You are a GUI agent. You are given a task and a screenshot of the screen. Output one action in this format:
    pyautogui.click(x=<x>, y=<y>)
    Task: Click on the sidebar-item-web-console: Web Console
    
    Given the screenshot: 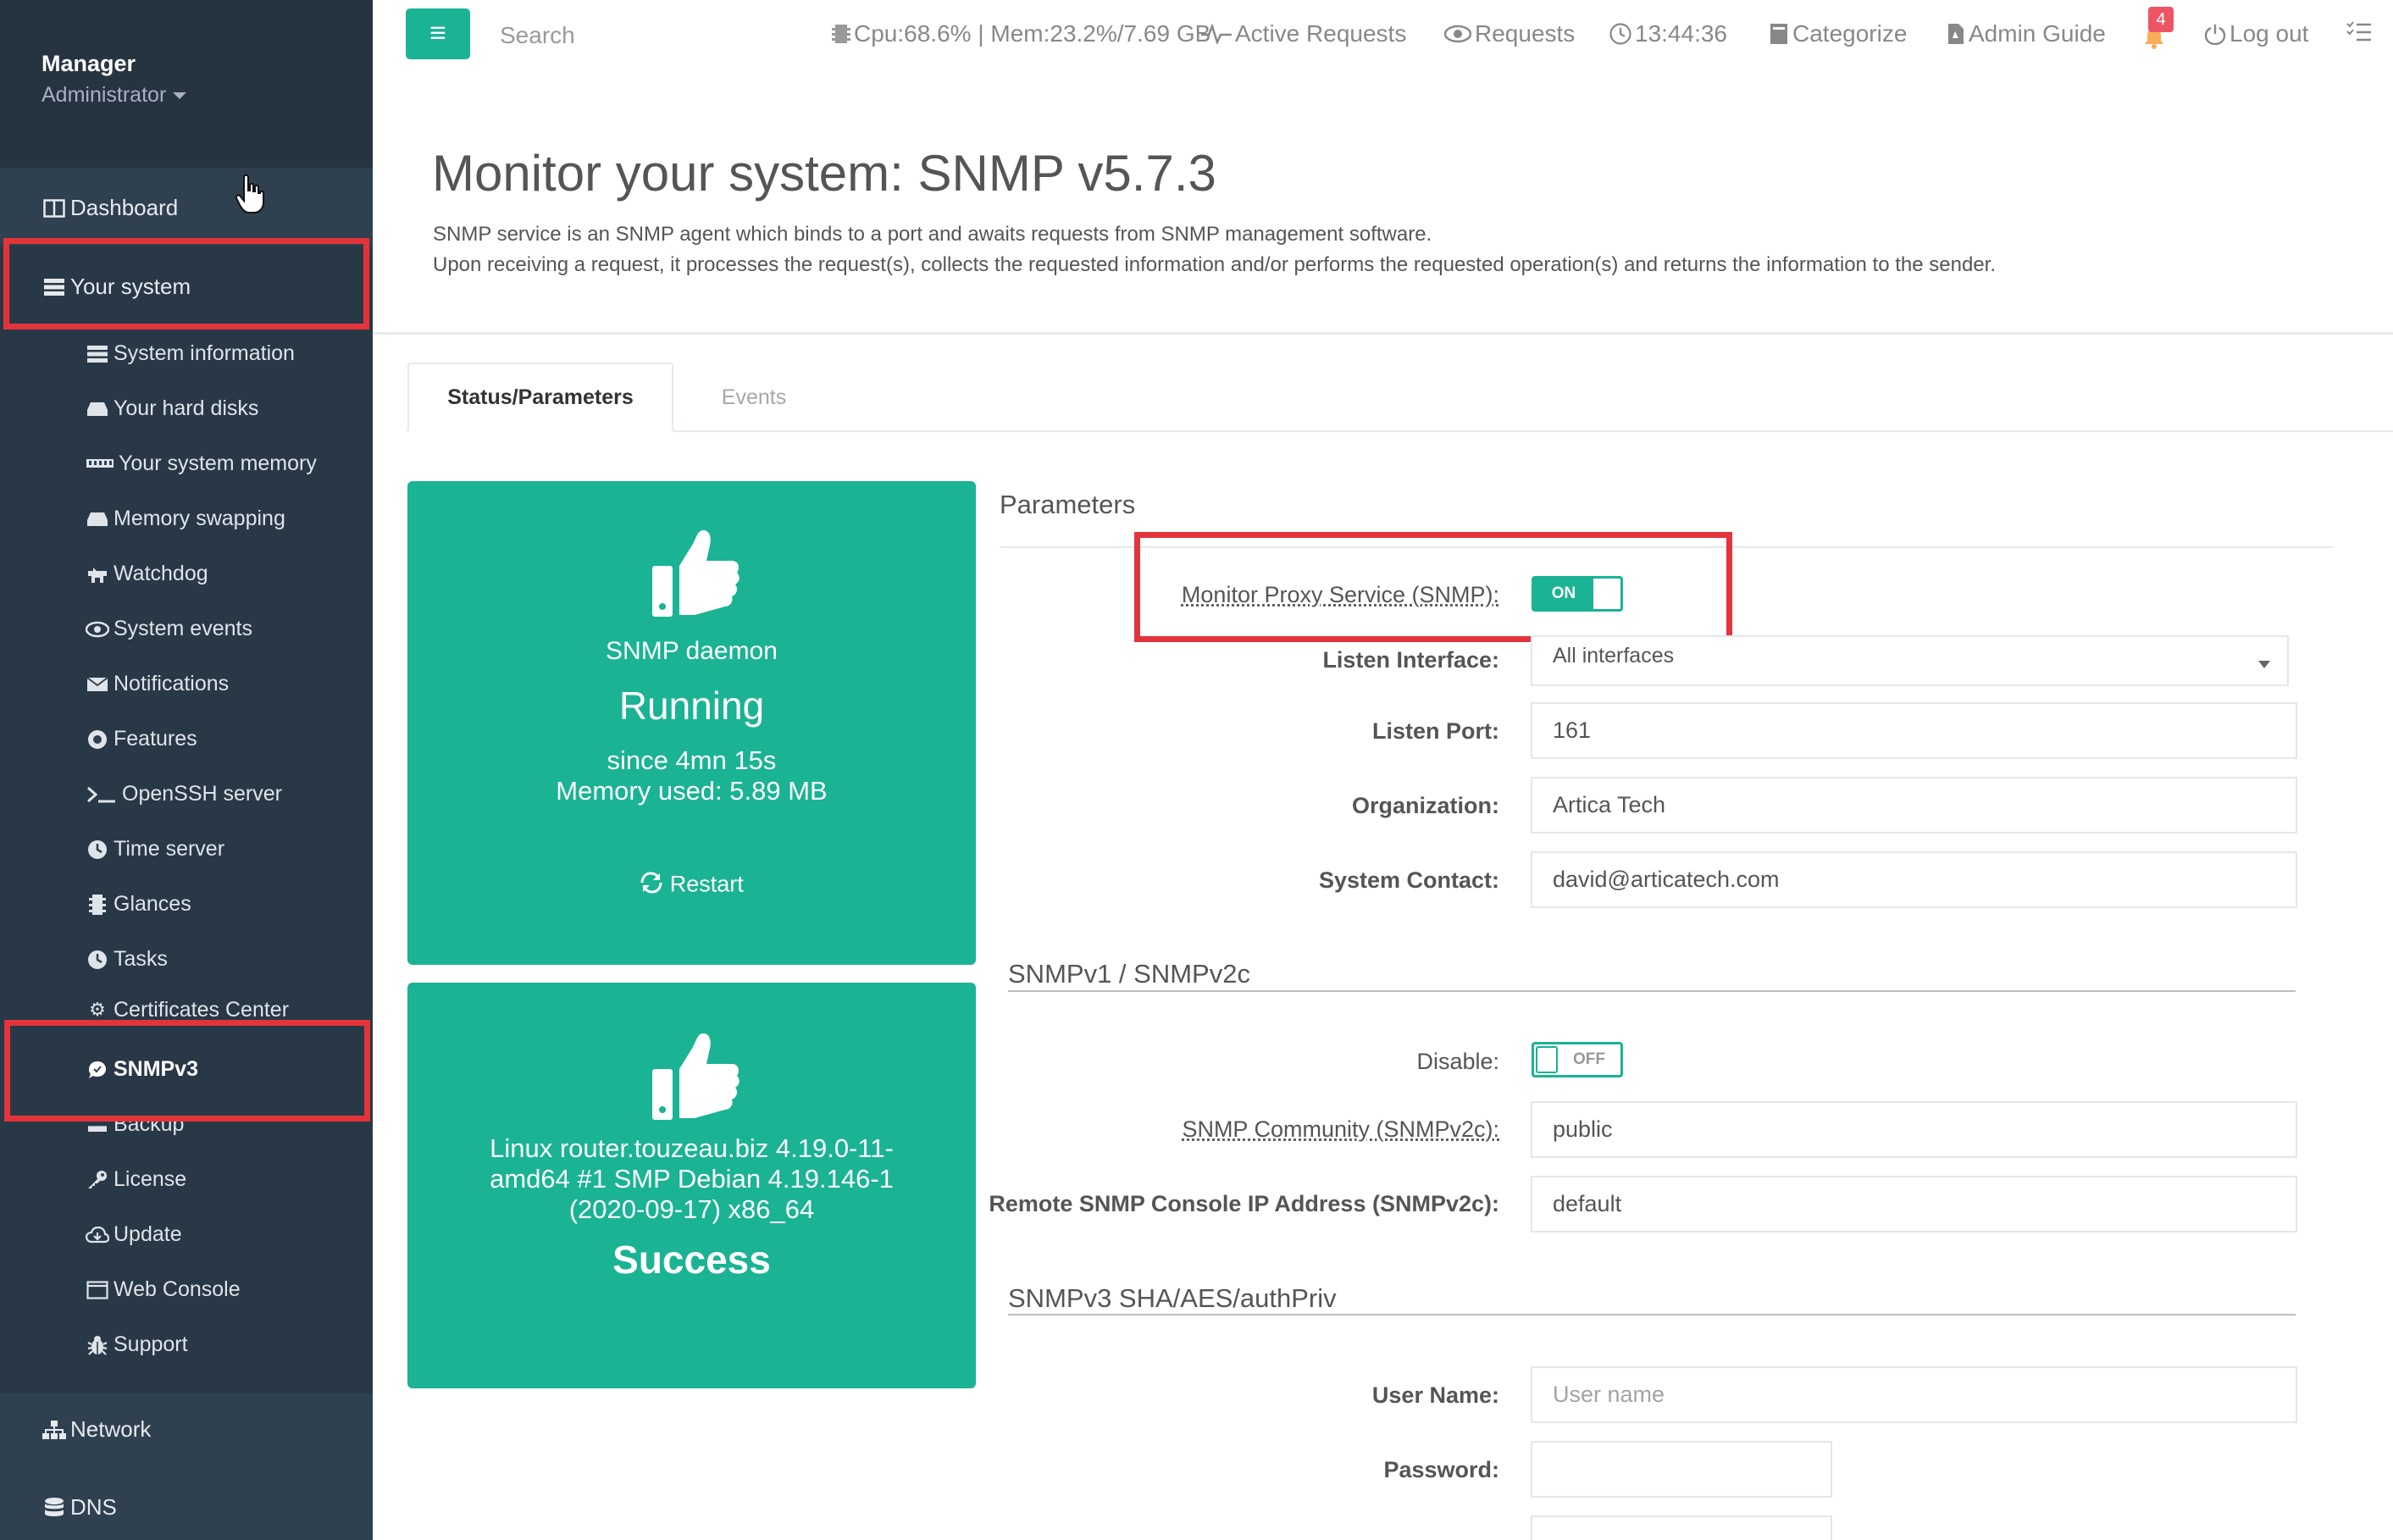 What is the action you would take?
    pyautogui.click(x=163, y=1289)
    